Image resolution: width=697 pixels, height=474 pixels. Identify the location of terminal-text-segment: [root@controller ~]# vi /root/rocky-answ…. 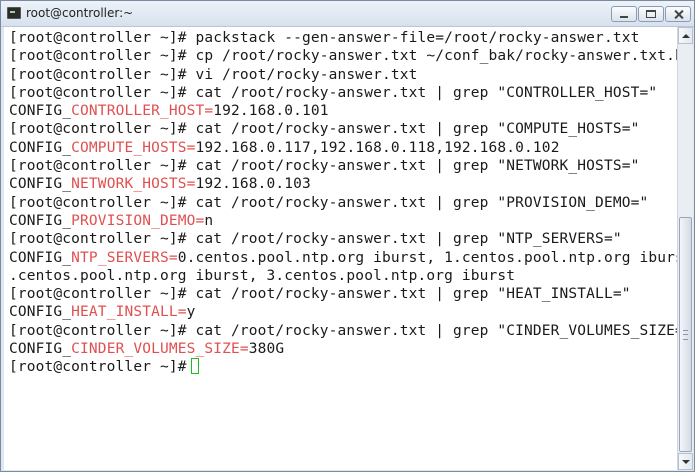
(213, 74).